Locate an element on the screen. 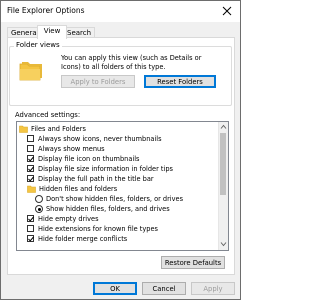  list-item-label: Display the full path in the title bar is located at coordinates (96, 179).